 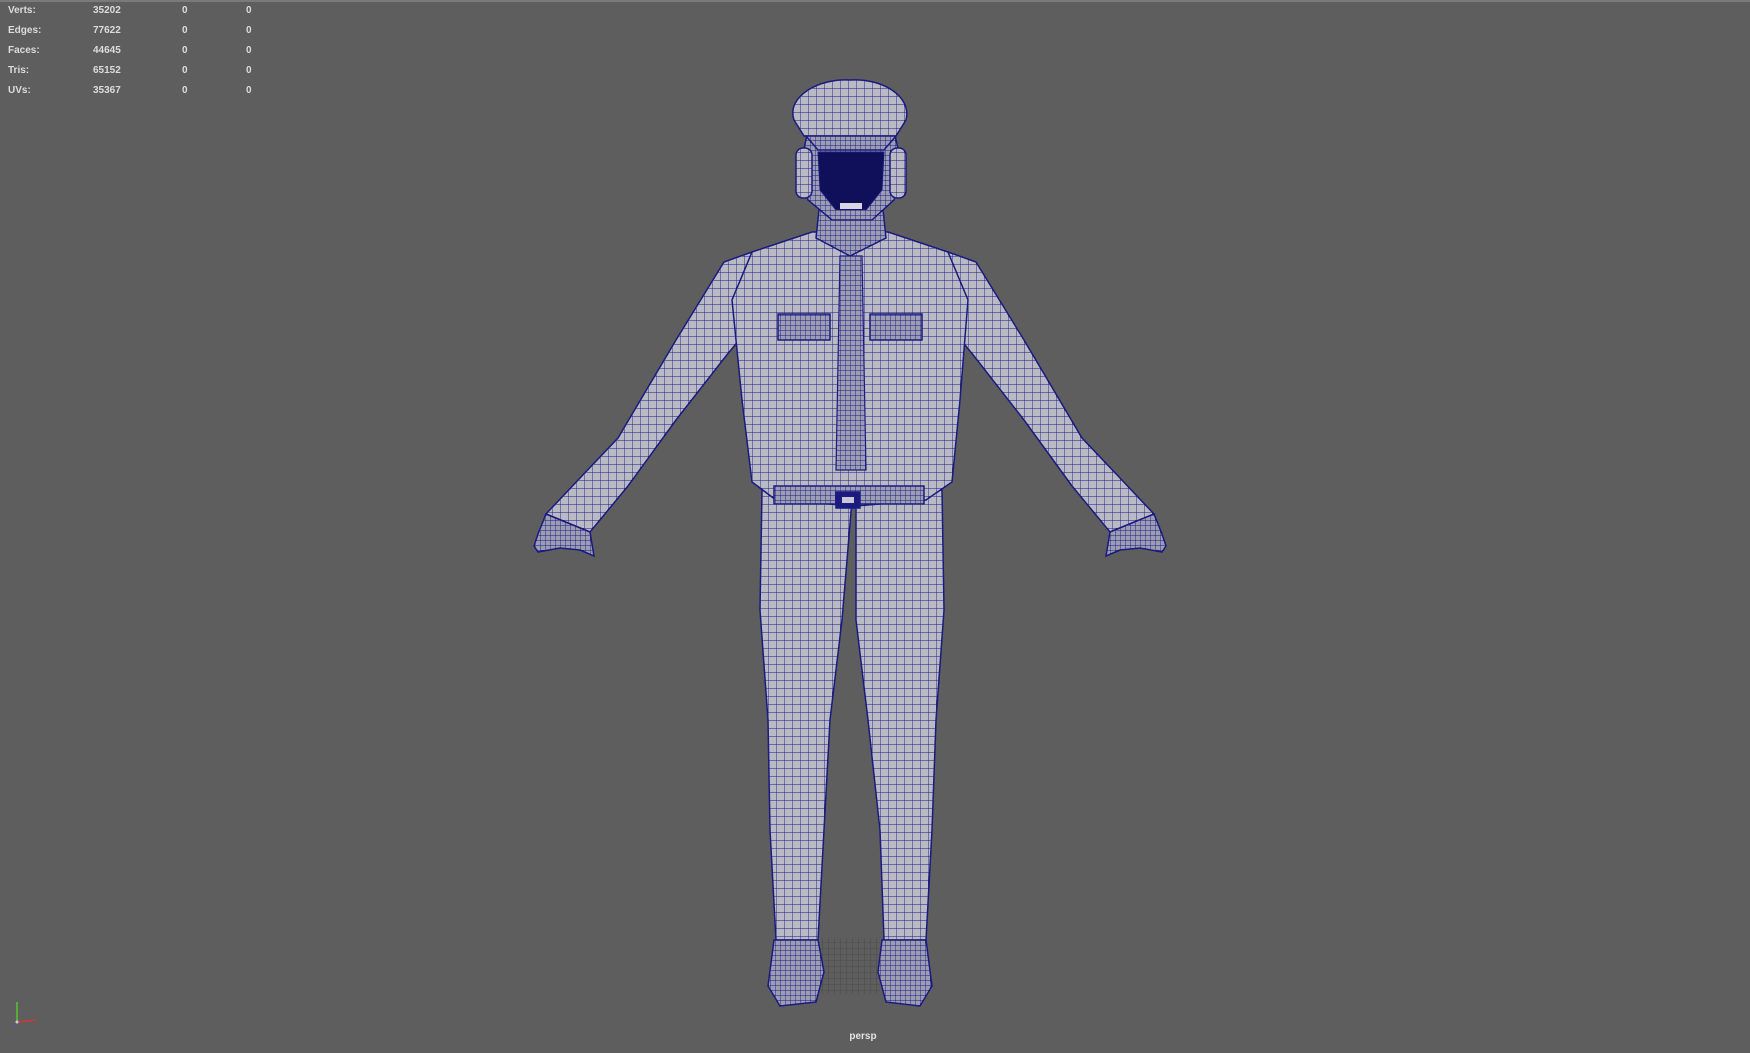 I want to click on left-ear-cup, so click(x=804, y=173).